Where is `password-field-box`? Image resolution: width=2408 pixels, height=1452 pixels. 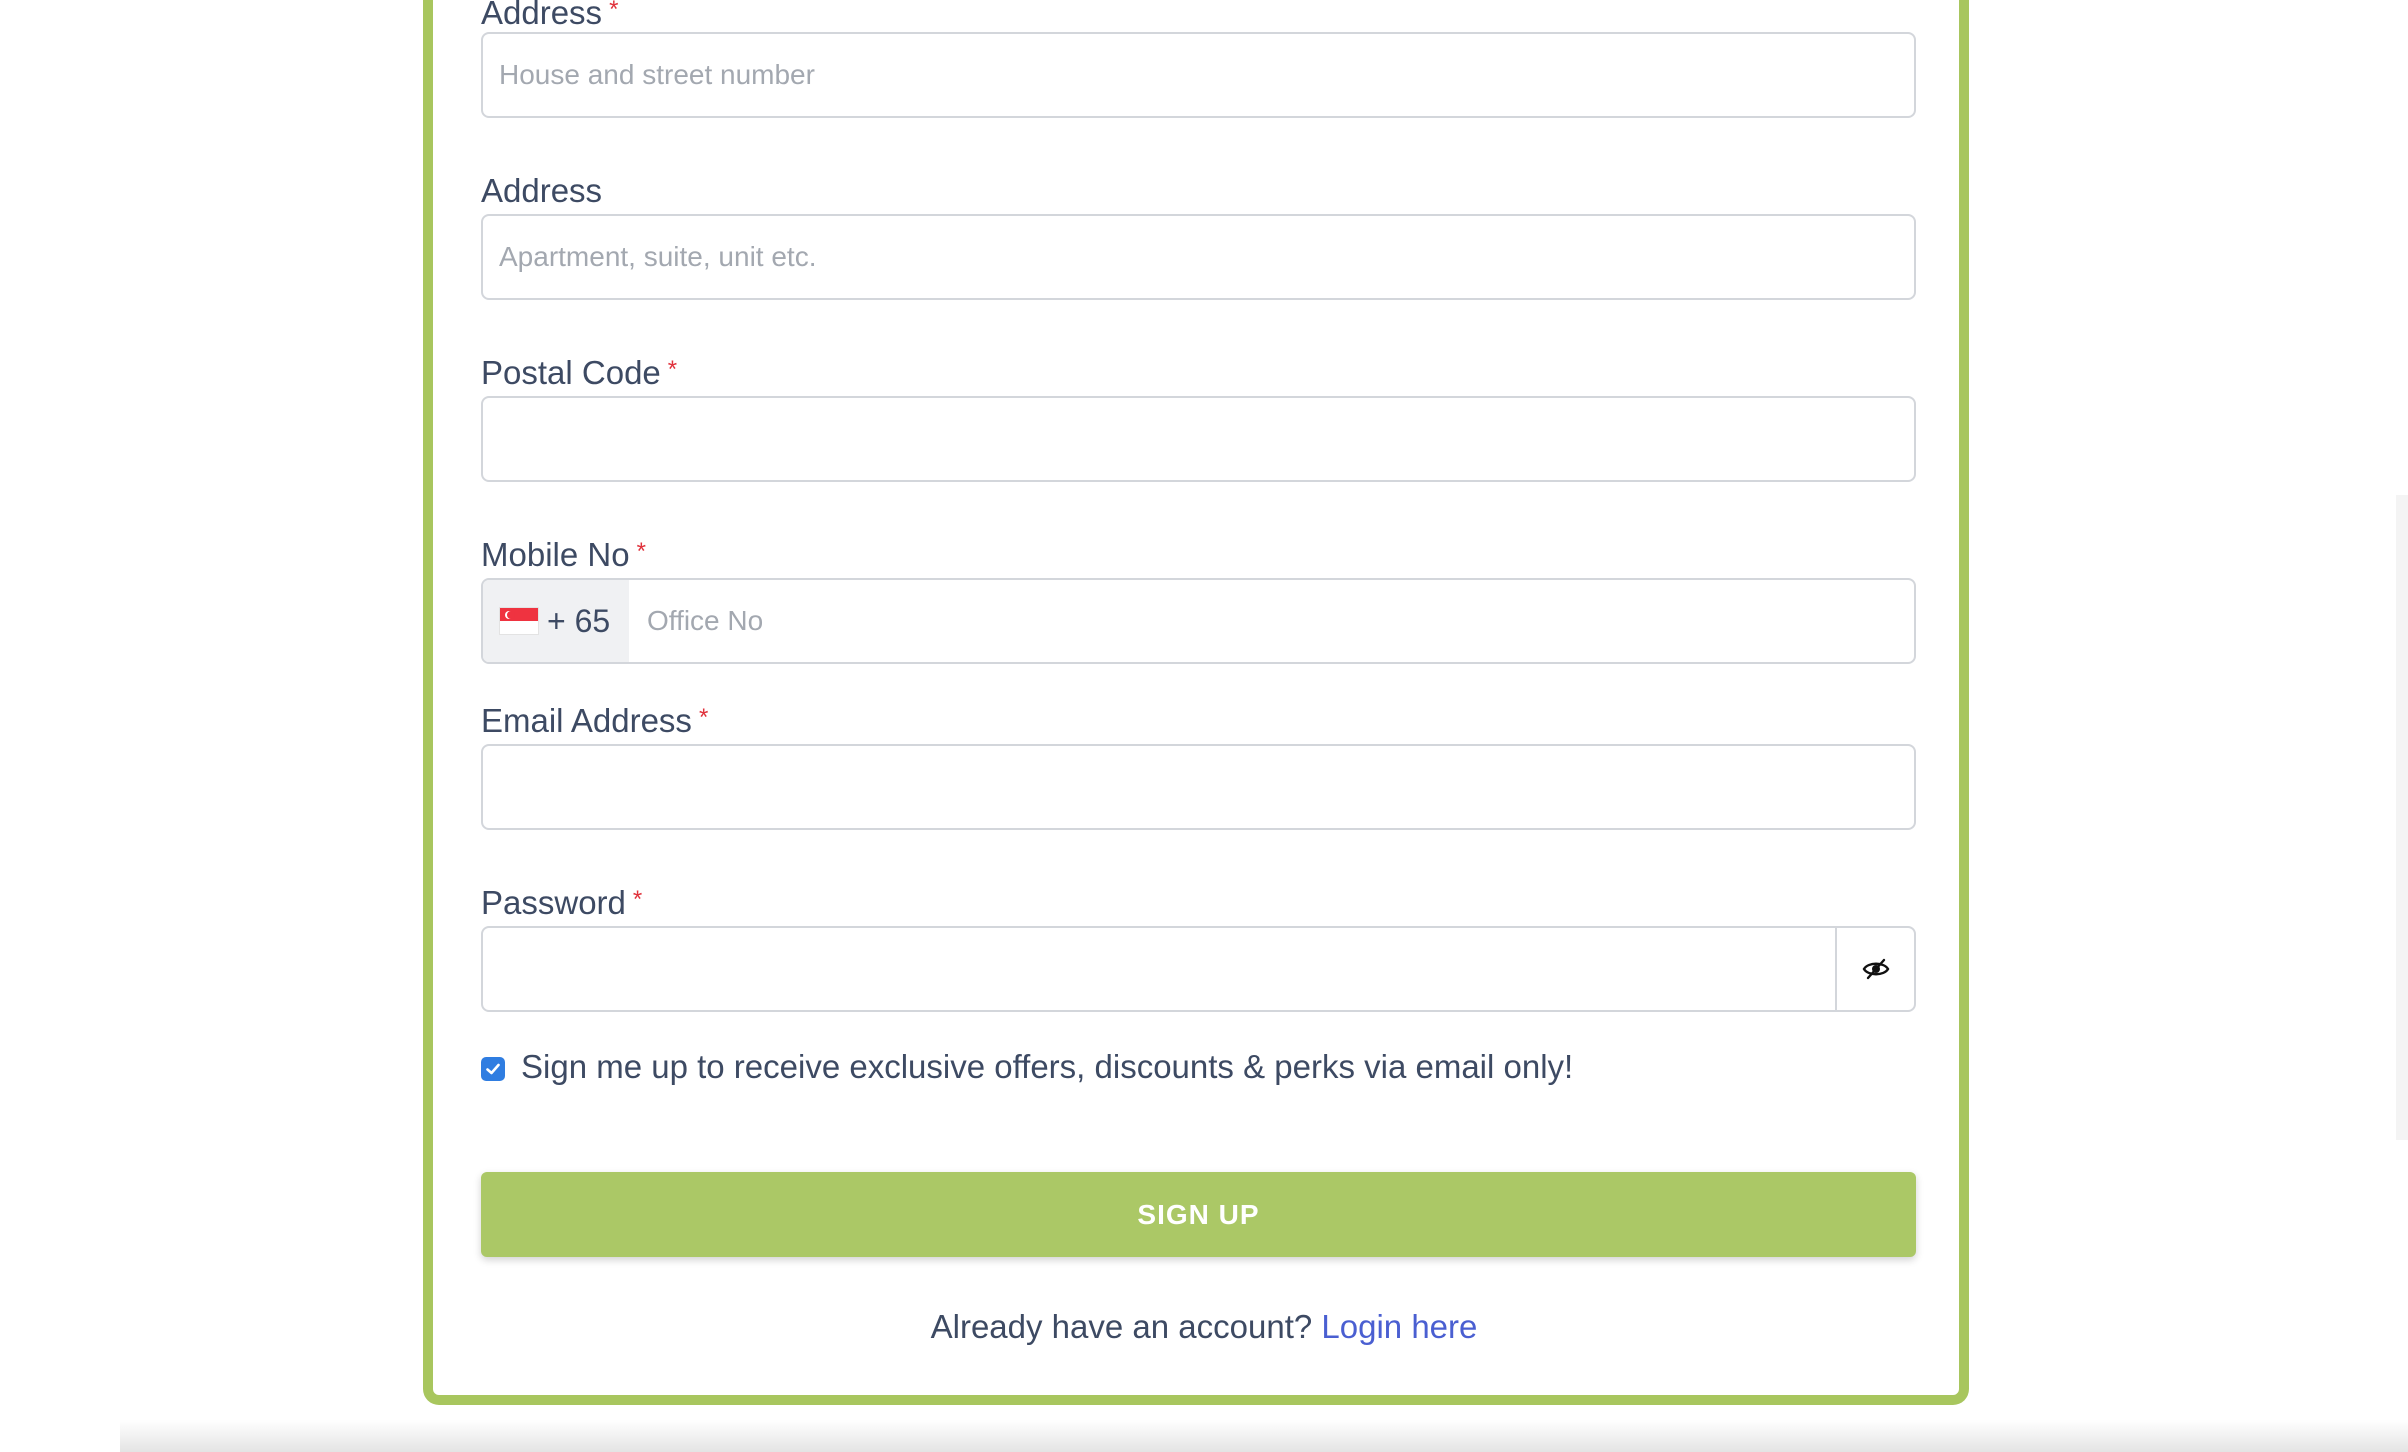 password-field-box is located at coordinates (1159, 969).